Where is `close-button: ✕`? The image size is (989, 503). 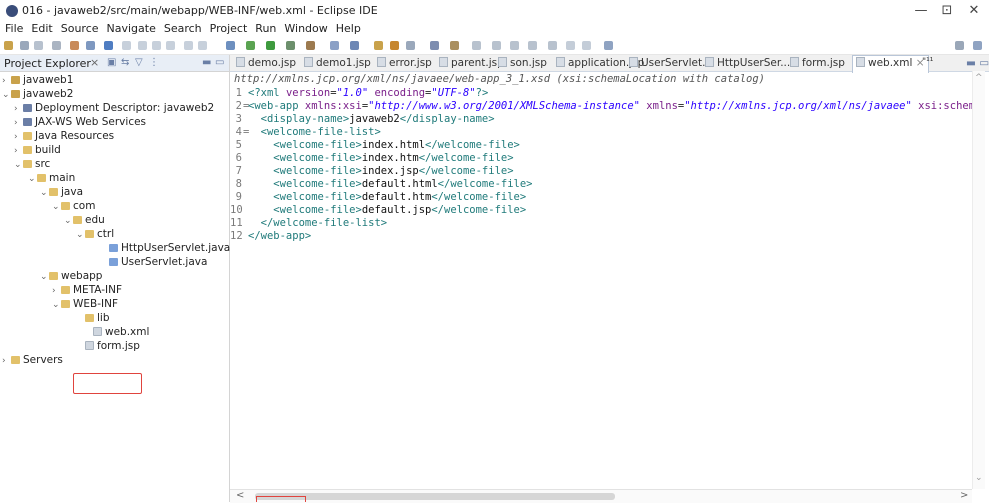
close-button: ✕ is located at coordinates (974, 11).